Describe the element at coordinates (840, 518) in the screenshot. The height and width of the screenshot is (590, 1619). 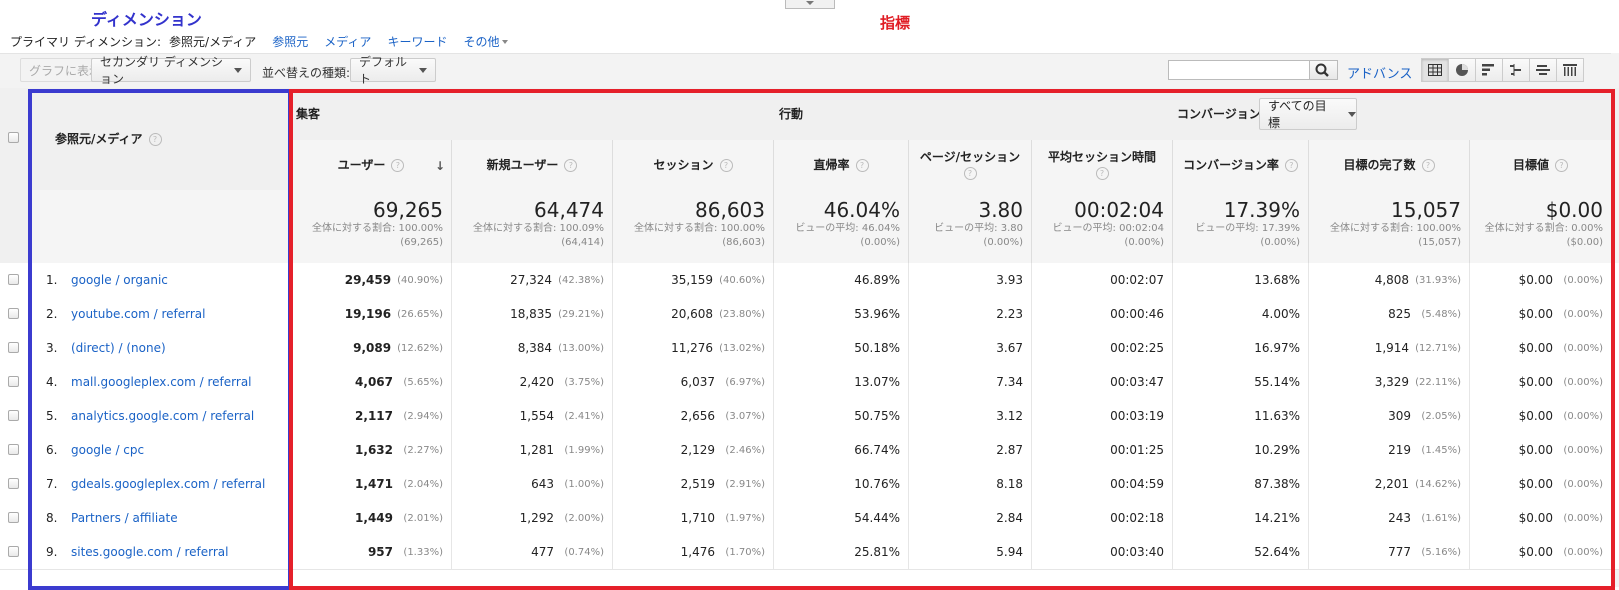
I see `cell-bounce-rate: 54.44%` at that location.